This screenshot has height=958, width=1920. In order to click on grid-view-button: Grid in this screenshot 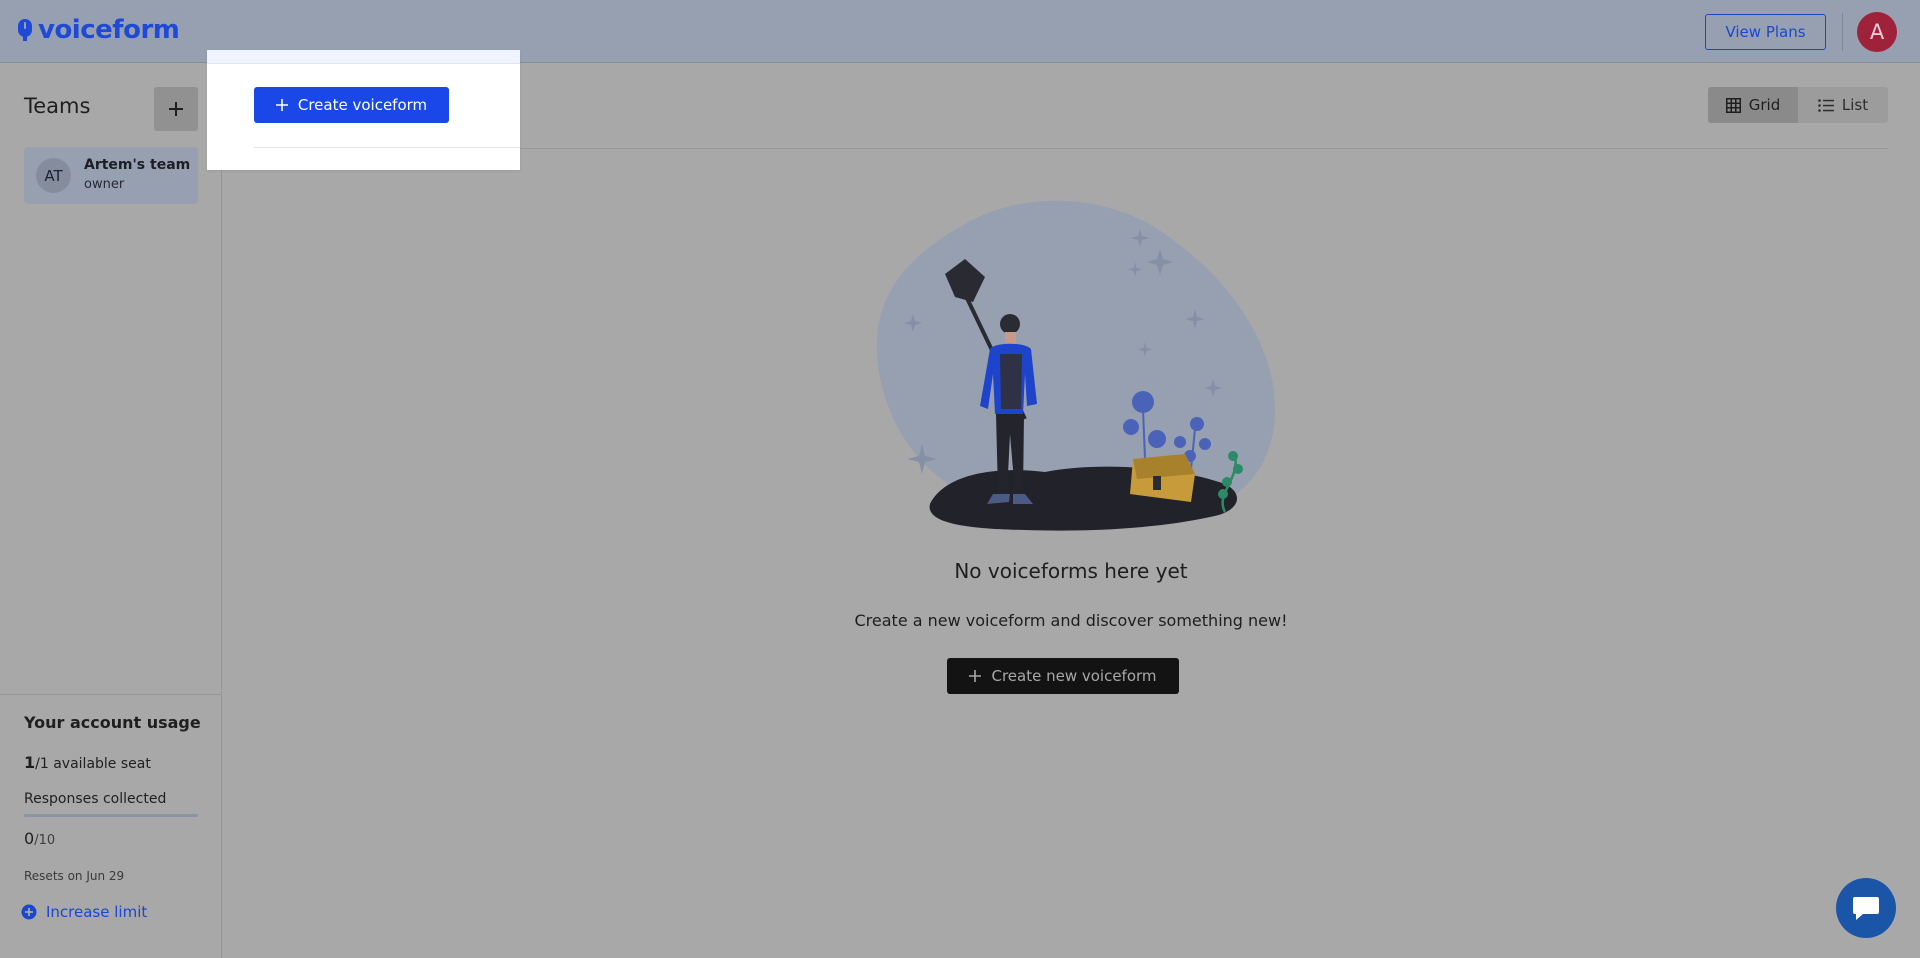, I will do `click(1753, 105)`.